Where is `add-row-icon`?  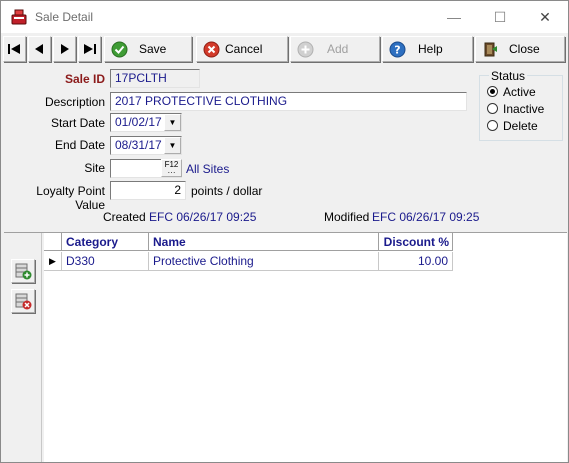 add-row-icon is located at coordinates (23, 271).